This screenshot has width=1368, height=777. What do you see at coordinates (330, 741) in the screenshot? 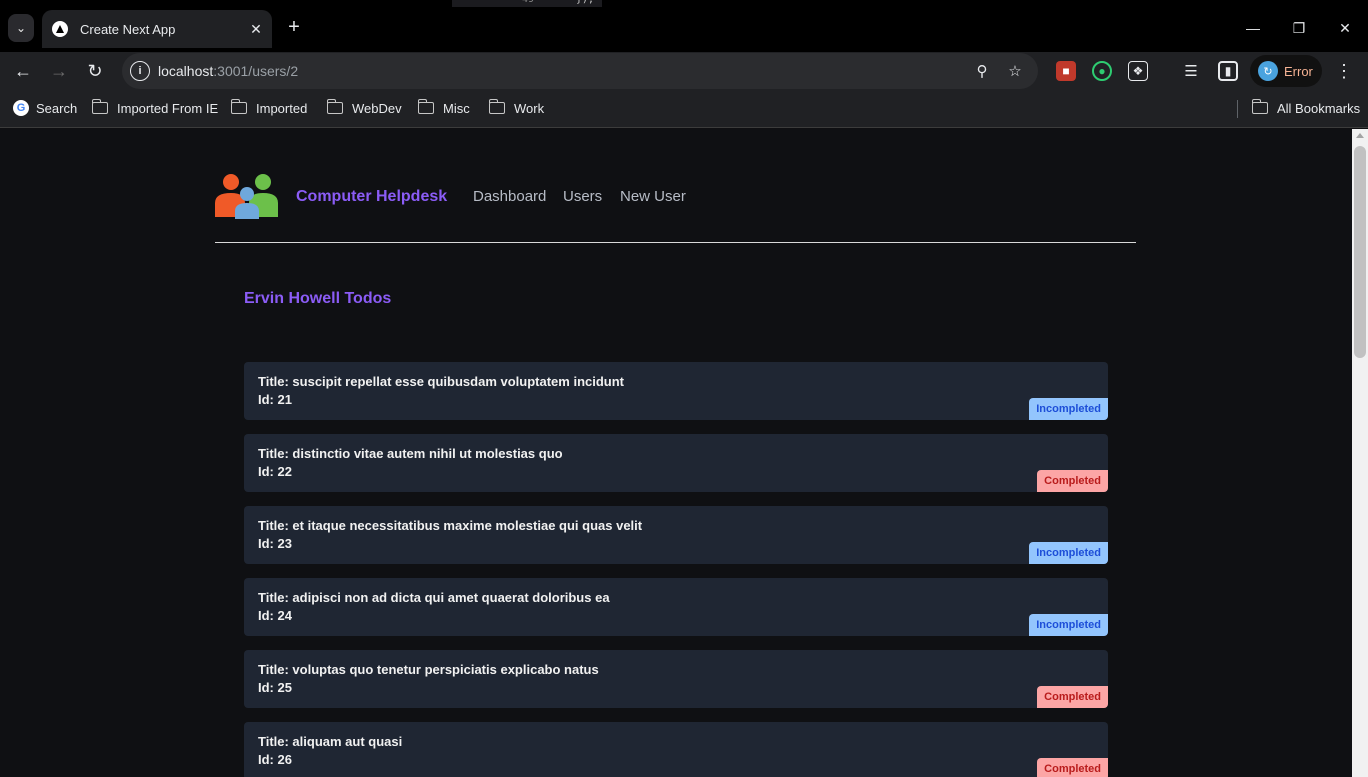
I see `todo-title: Title: aliquam aut quasi` at bounding box center [330, 741].